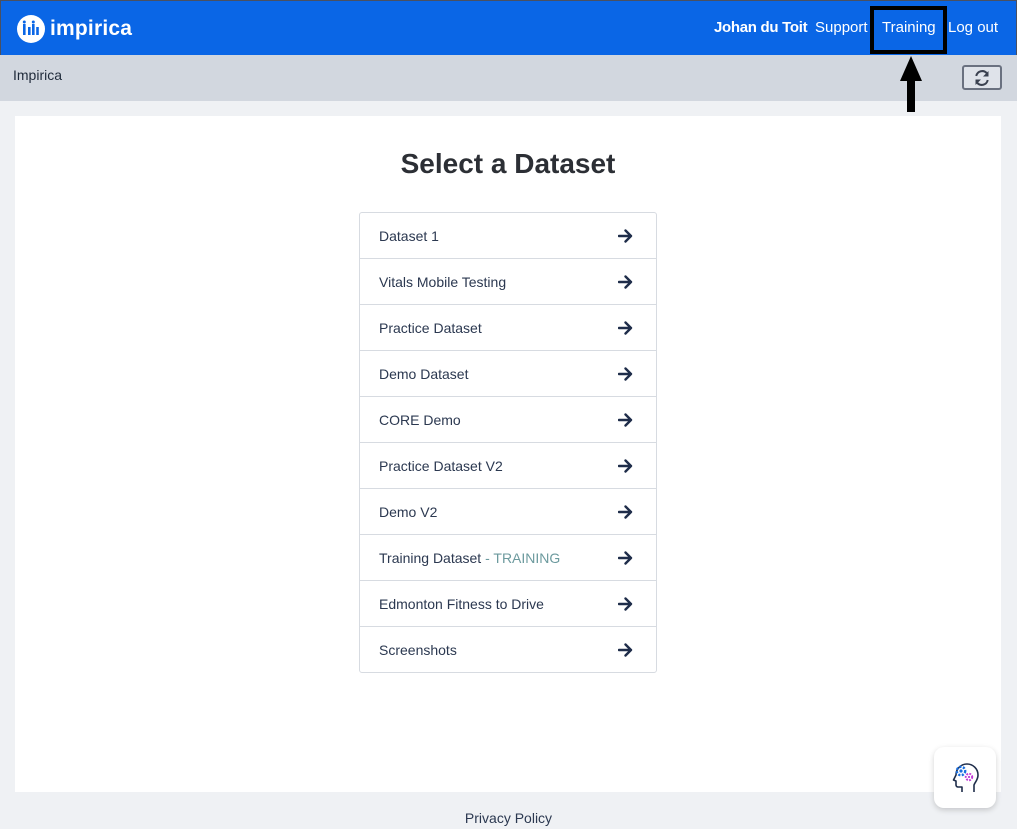  I want to click on dataset-label: Vitals Mobile Testing, so click(443, 282).